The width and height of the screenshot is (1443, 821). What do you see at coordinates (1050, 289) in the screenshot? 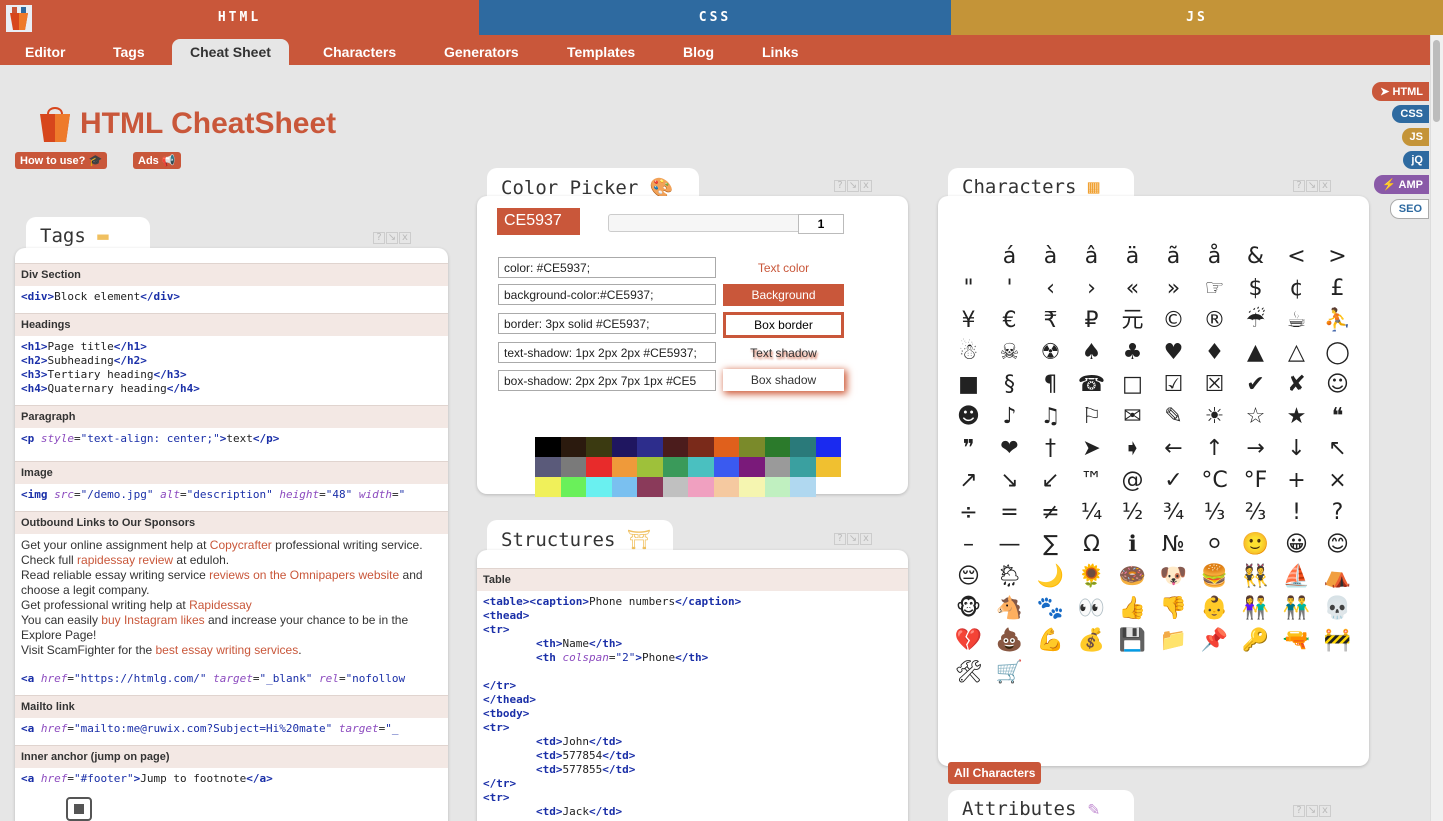
I see `character-cell: ‹` at bounding box center [1050, 289].